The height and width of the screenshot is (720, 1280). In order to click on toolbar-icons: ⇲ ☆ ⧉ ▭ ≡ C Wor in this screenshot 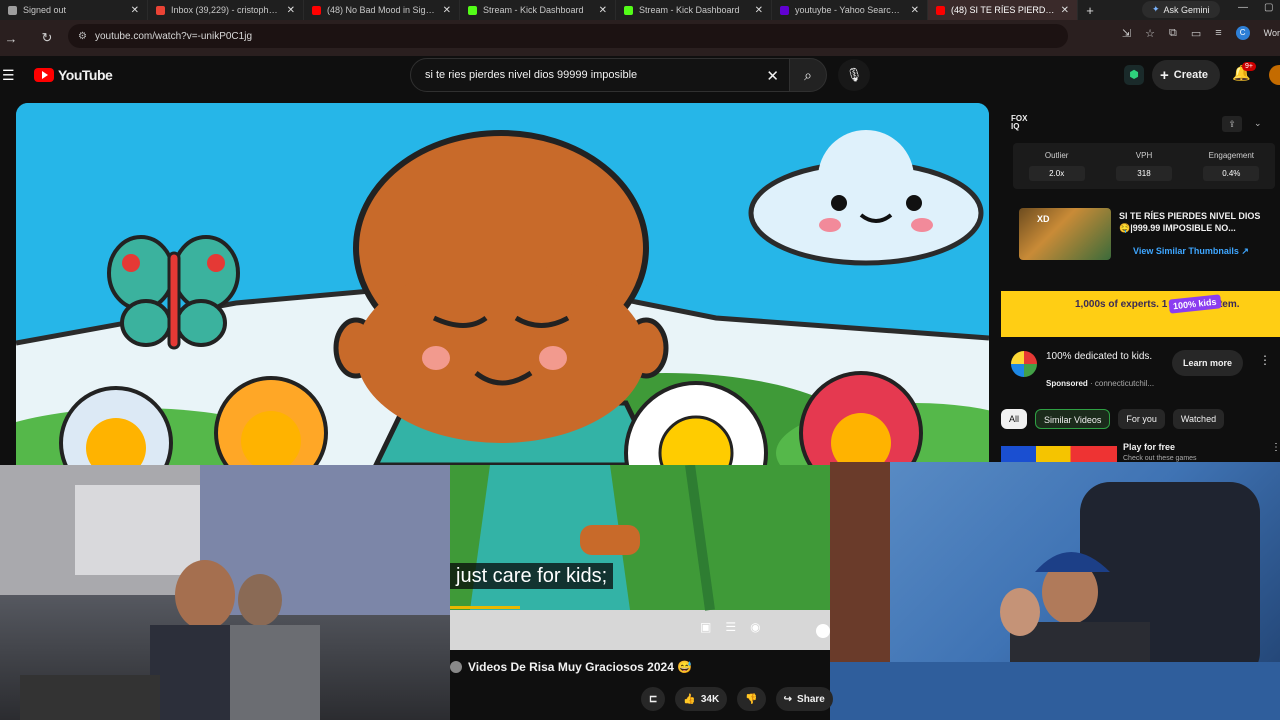, I will do `click(1201, 33)`.